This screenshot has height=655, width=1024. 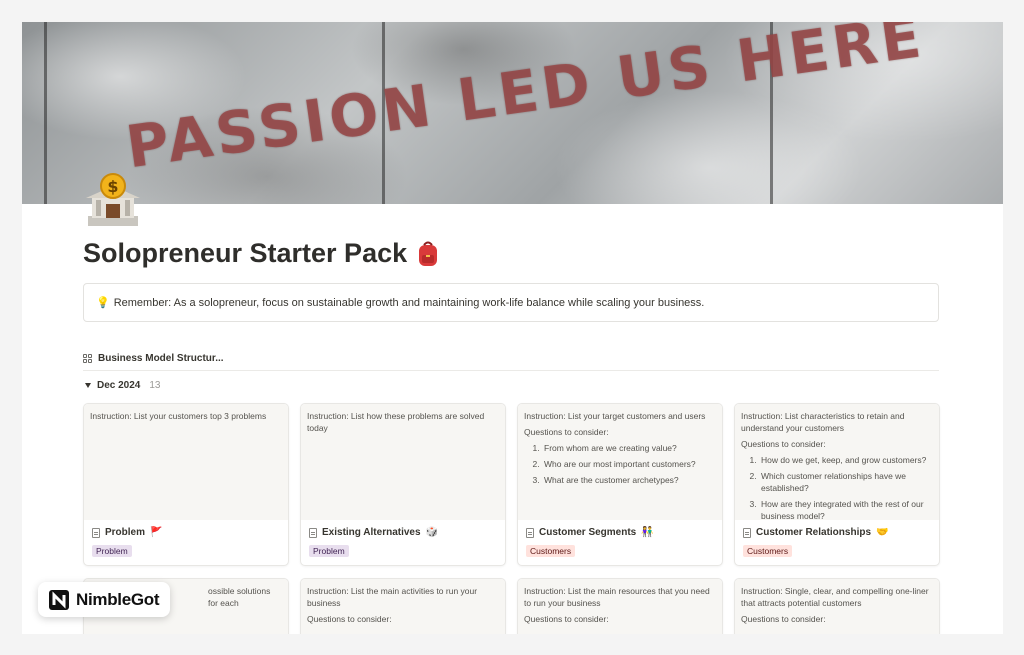 What do you see at coordinates (629, 464) in the screenshot?
I see `card-question: Who are our most important customers?` at bounding box center [629, 464].